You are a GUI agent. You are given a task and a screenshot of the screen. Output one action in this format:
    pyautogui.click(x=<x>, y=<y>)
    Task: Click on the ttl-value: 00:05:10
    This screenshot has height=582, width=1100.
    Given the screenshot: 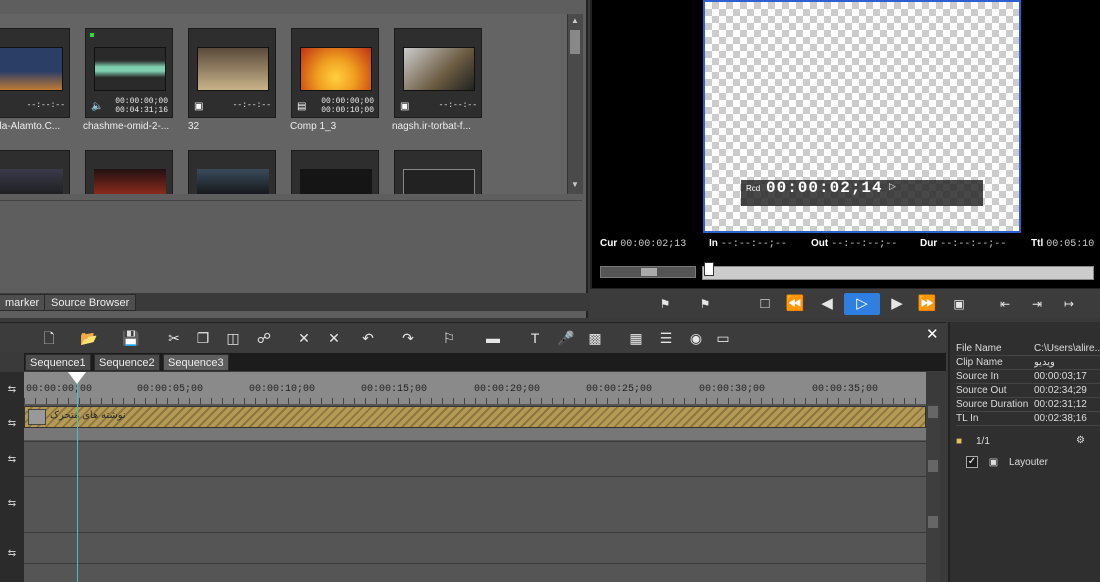 What is the action you would take?
    pyautogui.click(x=1070, y=244)
    